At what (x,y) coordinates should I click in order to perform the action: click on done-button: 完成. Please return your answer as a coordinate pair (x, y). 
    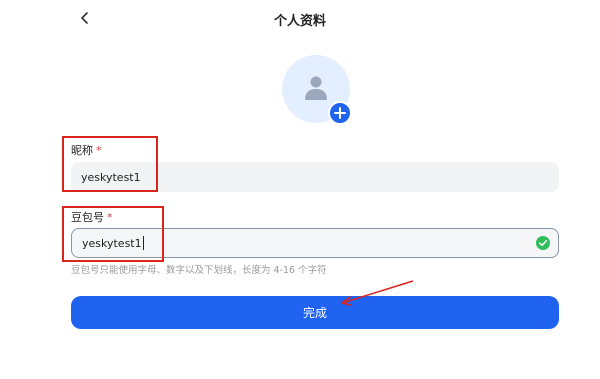
    Looking at the image, I should click on (315, 312).